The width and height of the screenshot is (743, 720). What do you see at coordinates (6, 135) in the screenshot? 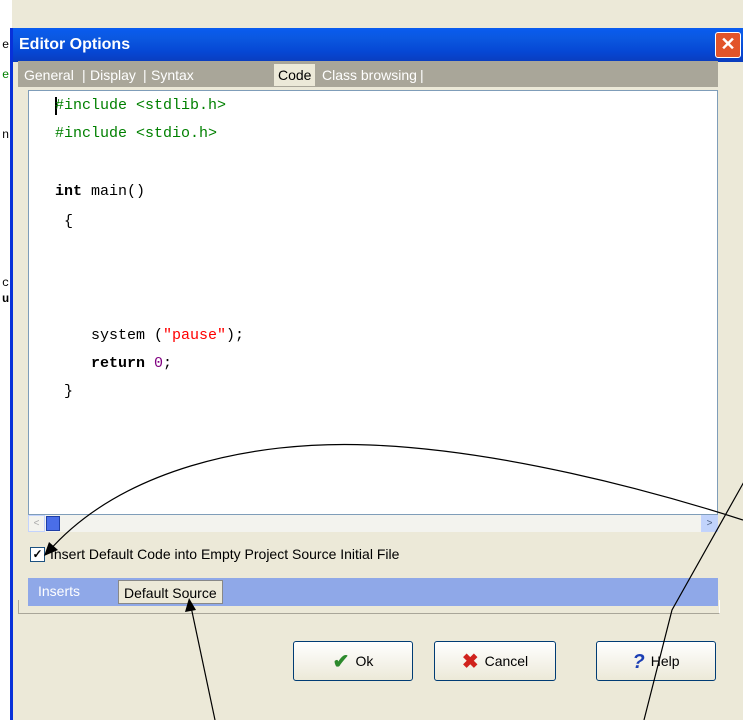
I see `bg-text-fragment: n` at bounding box center [6, 135].